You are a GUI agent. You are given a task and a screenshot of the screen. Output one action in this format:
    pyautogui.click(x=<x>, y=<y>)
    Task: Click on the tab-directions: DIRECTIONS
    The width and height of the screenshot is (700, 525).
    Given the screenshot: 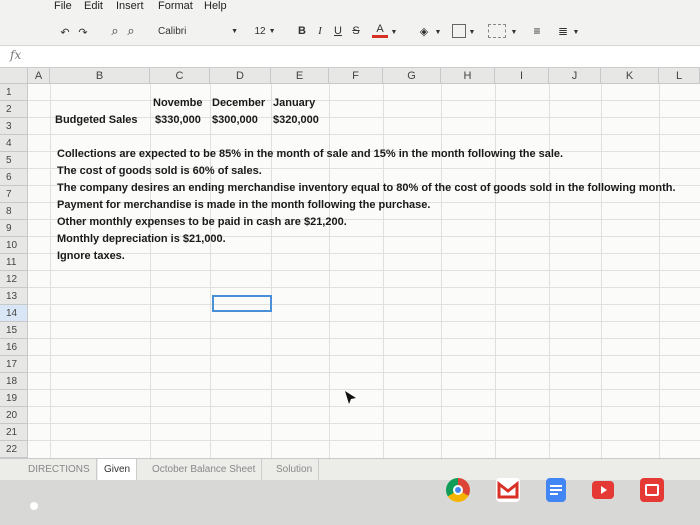 What is the action you would take?
    pyautogui.click(x=59, y=469)
    